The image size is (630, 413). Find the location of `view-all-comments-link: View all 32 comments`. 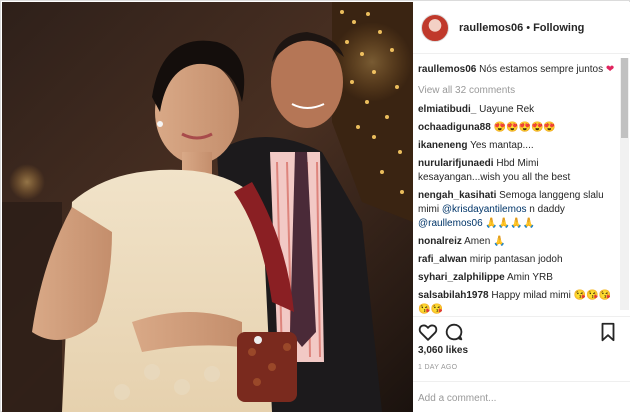

view-all-comments-link: View all 32 comments is located at coordinates (518, 91).